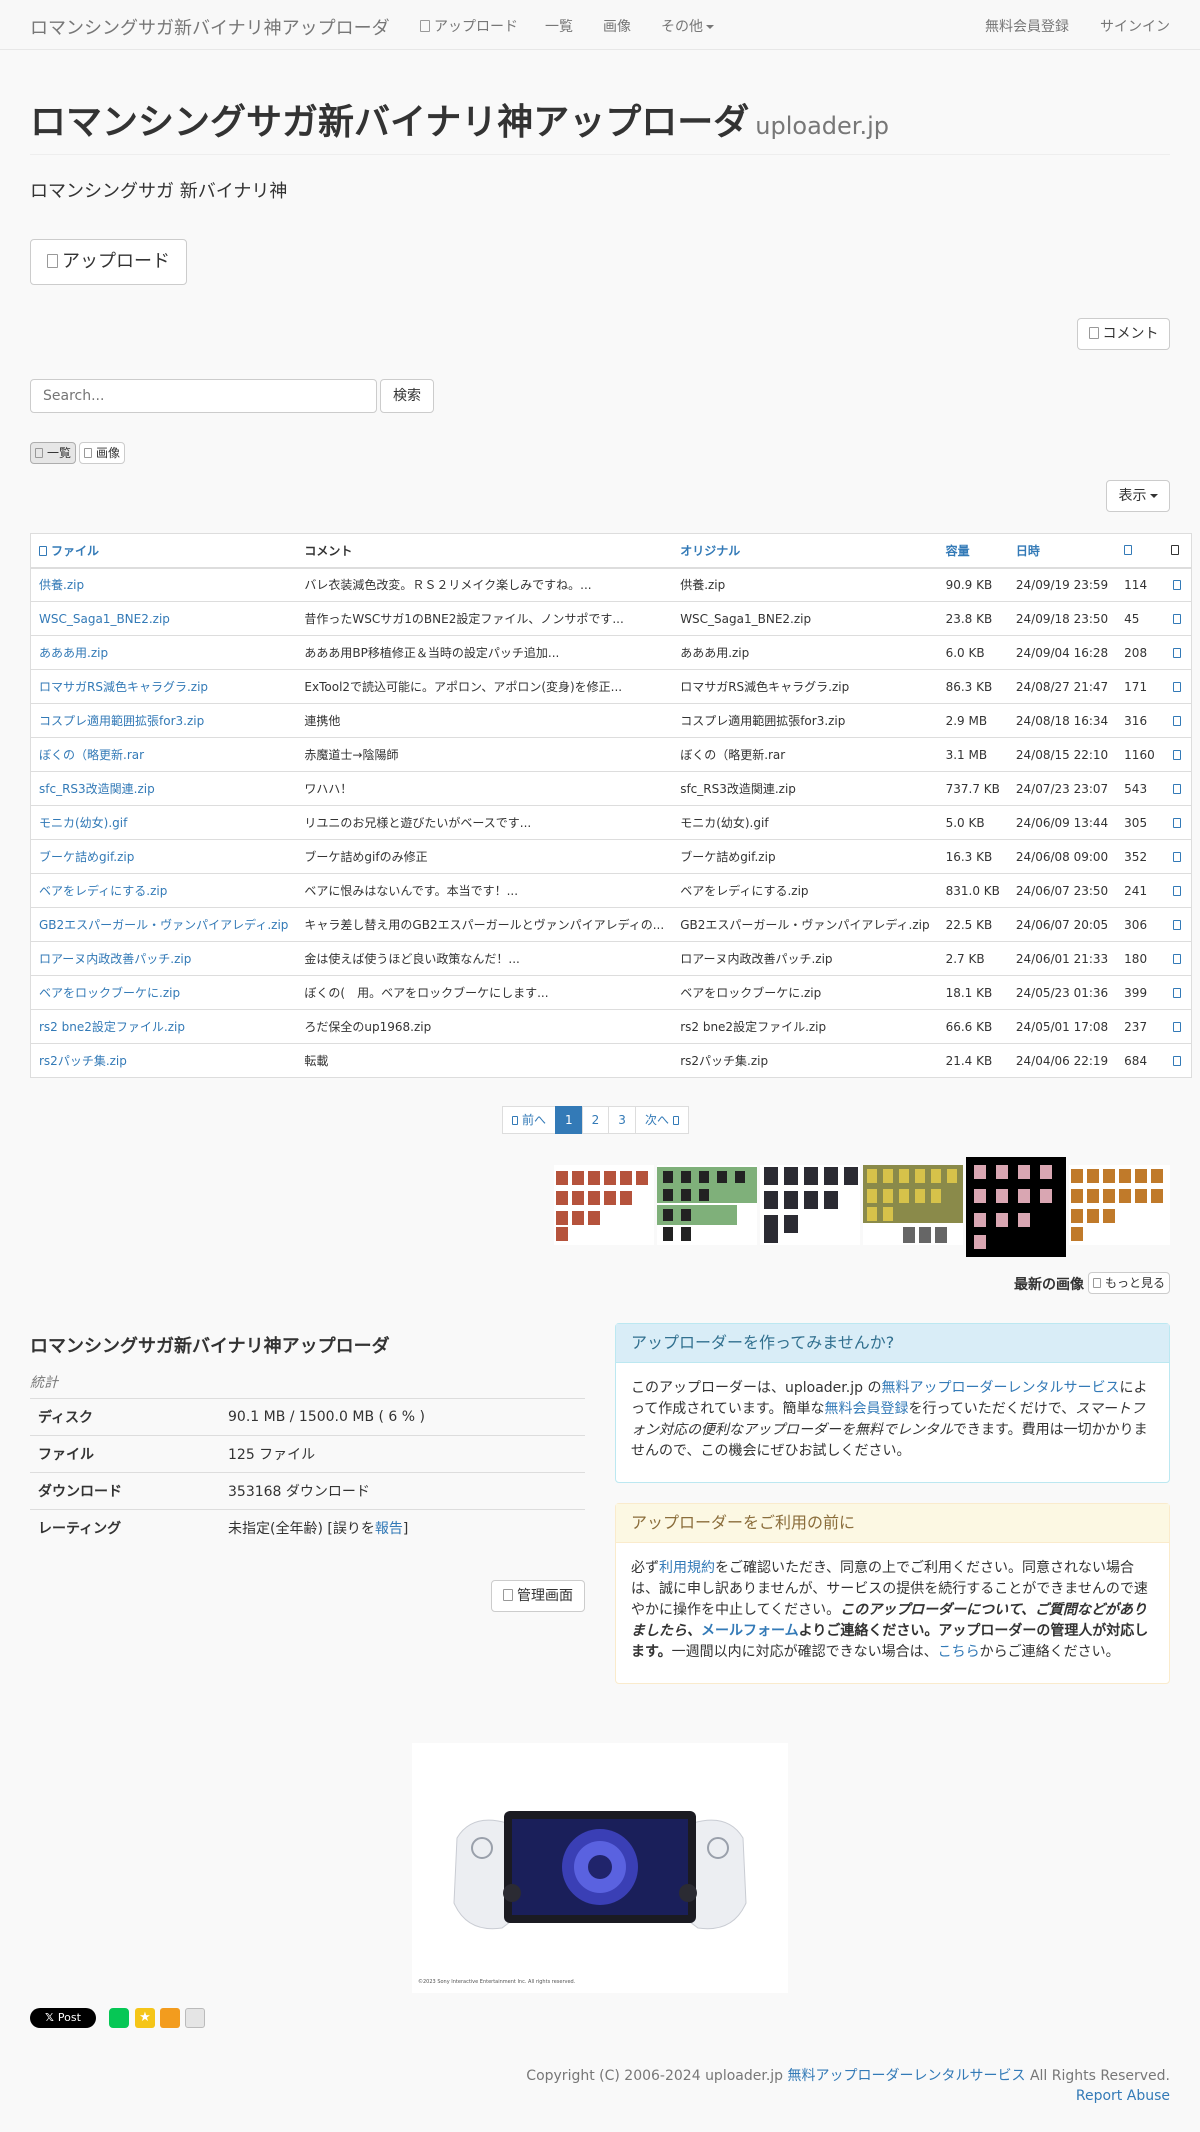 The image size is (1200, 2132). Describe the element at coordinates (163, 992) in the screenshot. I see `file-link: ベアをロックブーケに.zip` at that location.